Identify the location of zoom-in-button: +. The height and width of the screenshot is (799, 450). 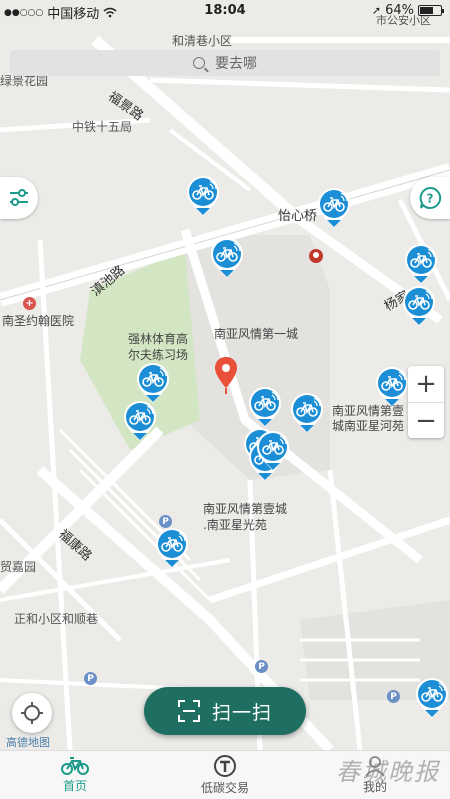
(426, 384).